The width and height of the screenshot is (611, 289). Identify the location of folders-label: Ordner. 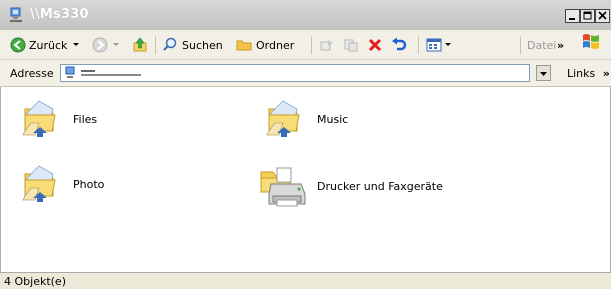
(275, 45).